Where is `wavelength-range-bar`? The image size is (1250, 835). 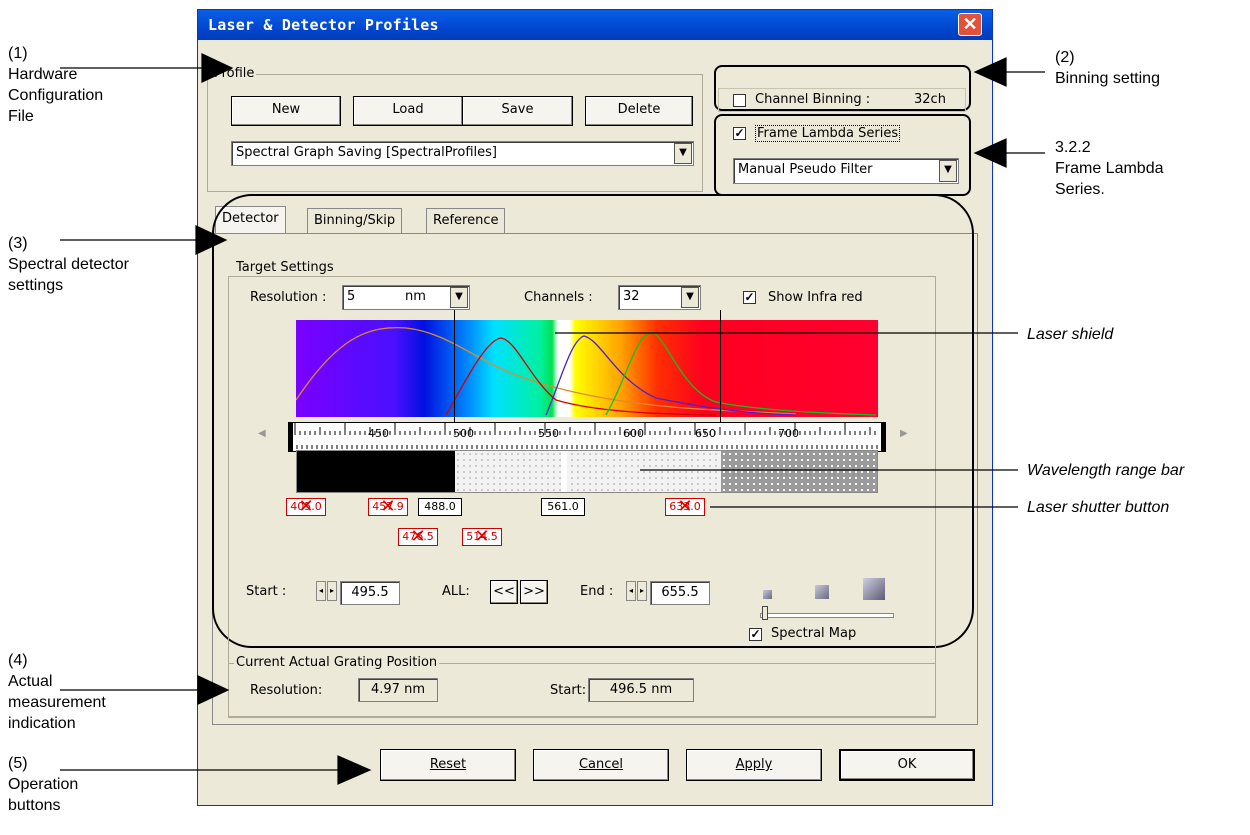
wavelength-range-bar is located at coordinates (587, 471).